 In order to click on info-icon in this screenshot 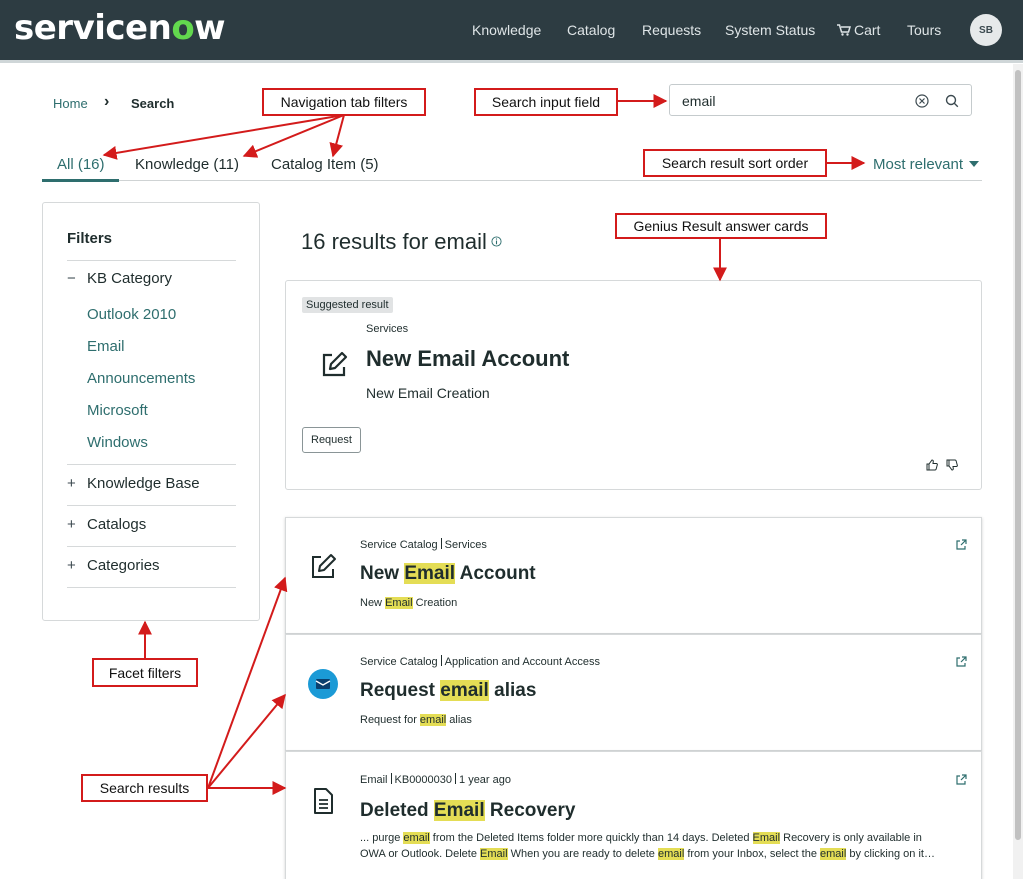, I will do `click(496, 241)`.